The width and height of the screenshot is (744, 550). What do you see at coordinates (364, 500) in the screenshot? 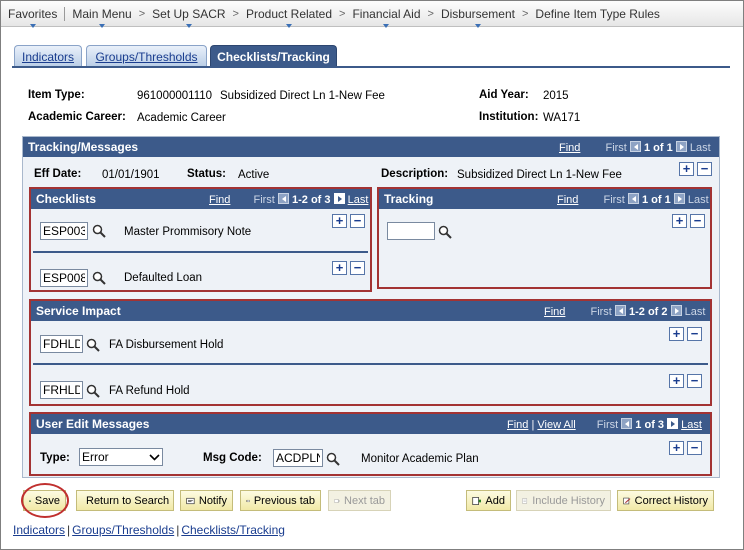
I see `next-tab-label: Next tab` at bounding box center [364, 500].